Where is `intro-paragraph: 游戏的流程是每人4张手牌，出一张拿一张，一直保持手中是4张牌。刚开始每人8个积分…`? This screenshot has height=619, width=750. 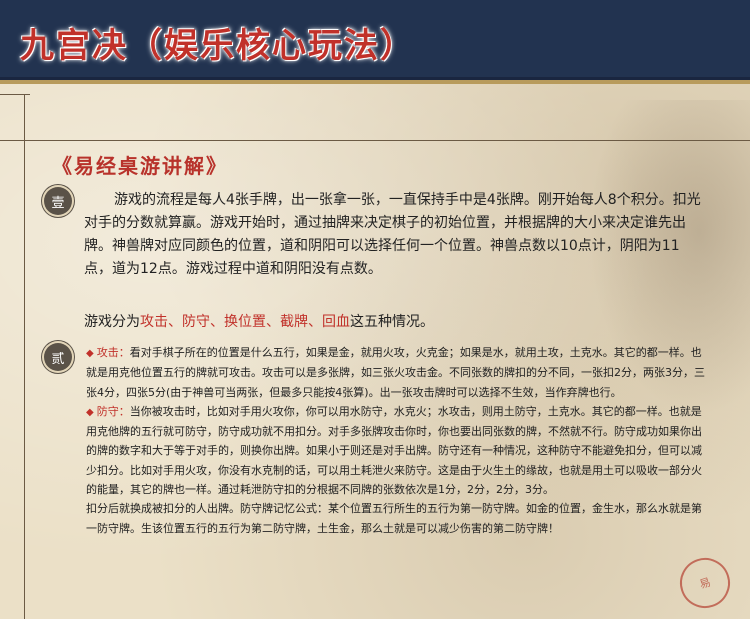
intro-paragraph: 游戏的流程是每人4张手牌，出一张拿一张，一直保持手中是4张牌。刚开始每人8个积分… is located at coordinates (395, 235).